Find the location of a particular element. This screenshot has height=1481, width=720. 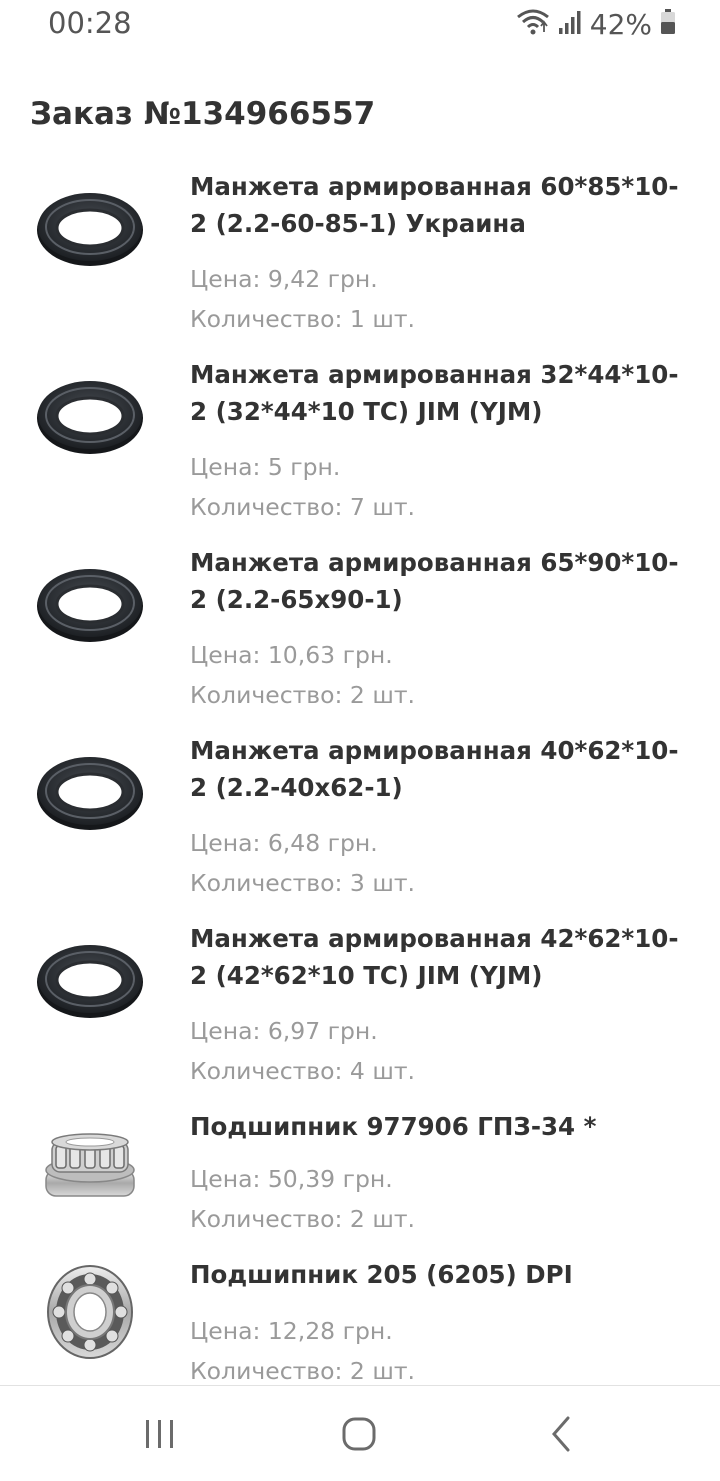

status-bar: 00:28 42% is located at coordinates (360, 24).